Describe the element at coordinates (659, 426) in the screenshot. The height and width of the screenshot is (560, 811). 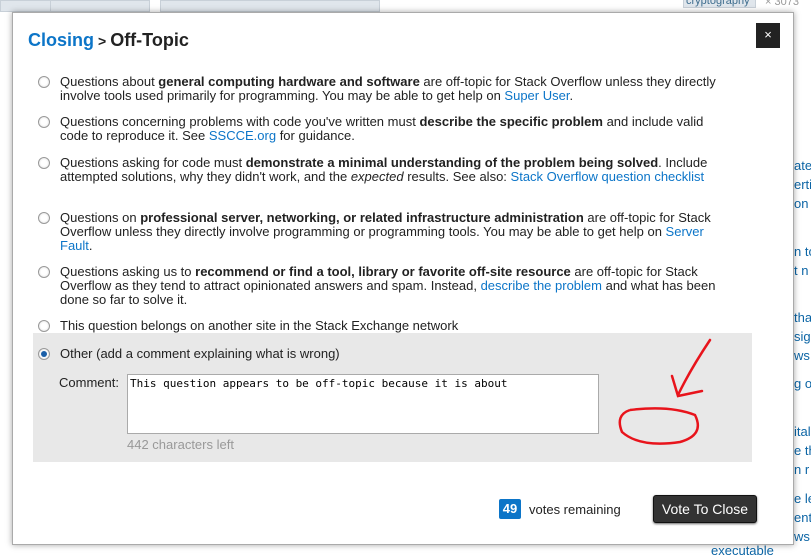
I see `circle-annotation-icon` at that location.